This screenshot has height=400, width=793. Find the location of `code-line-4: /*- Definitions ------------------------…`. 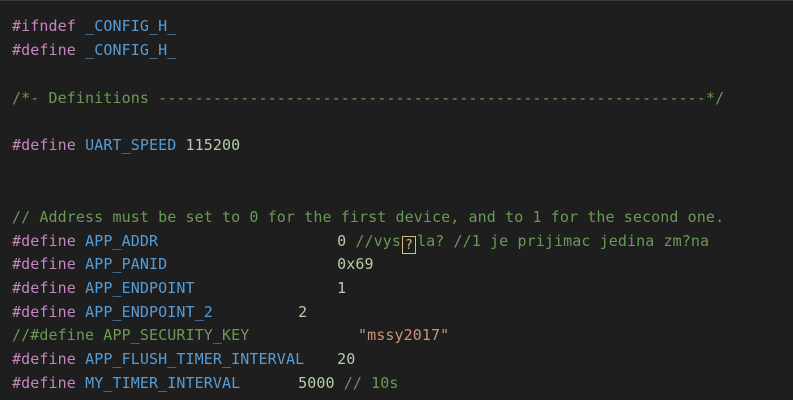

code-line-4: /*- Definitions ------------------------… is located at coordinates (368, 98).